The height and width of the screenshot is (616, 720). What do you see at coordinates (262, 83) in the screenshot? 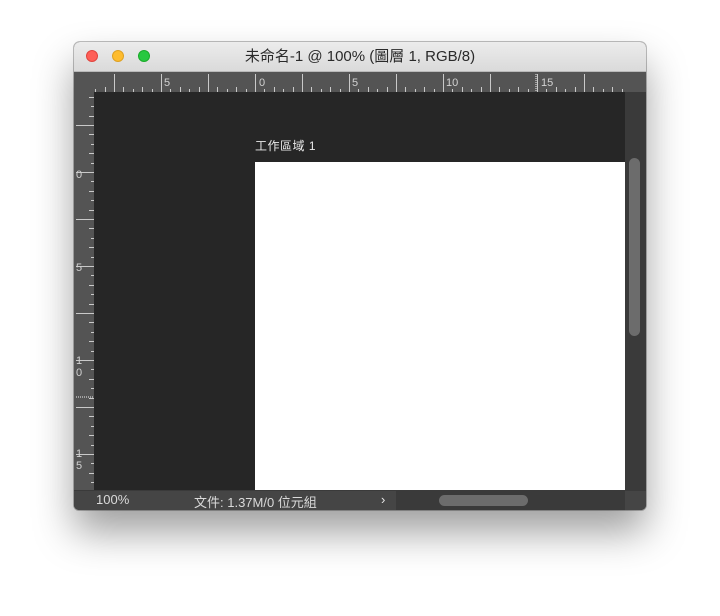
I see `ruler-label-top-2: 0` at bounding box center [262, 83].